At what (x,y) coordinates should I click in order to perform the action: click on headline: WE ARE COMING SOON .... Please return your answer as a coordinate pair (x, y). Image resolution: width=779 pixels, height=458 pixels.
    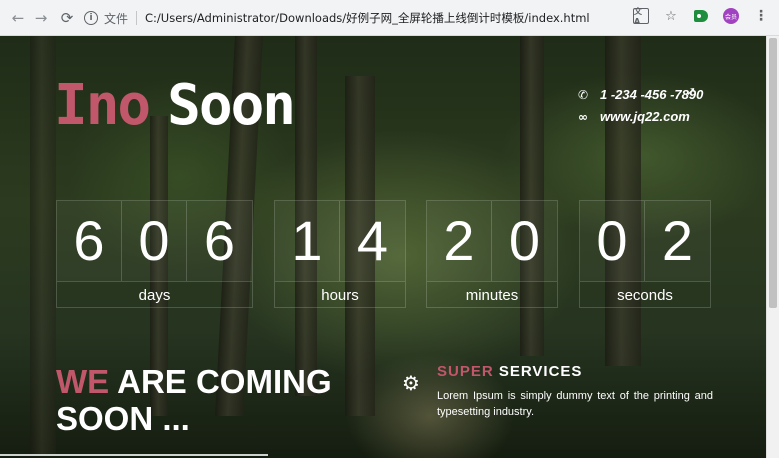
    Looking at the image, I should click on (194, 400).